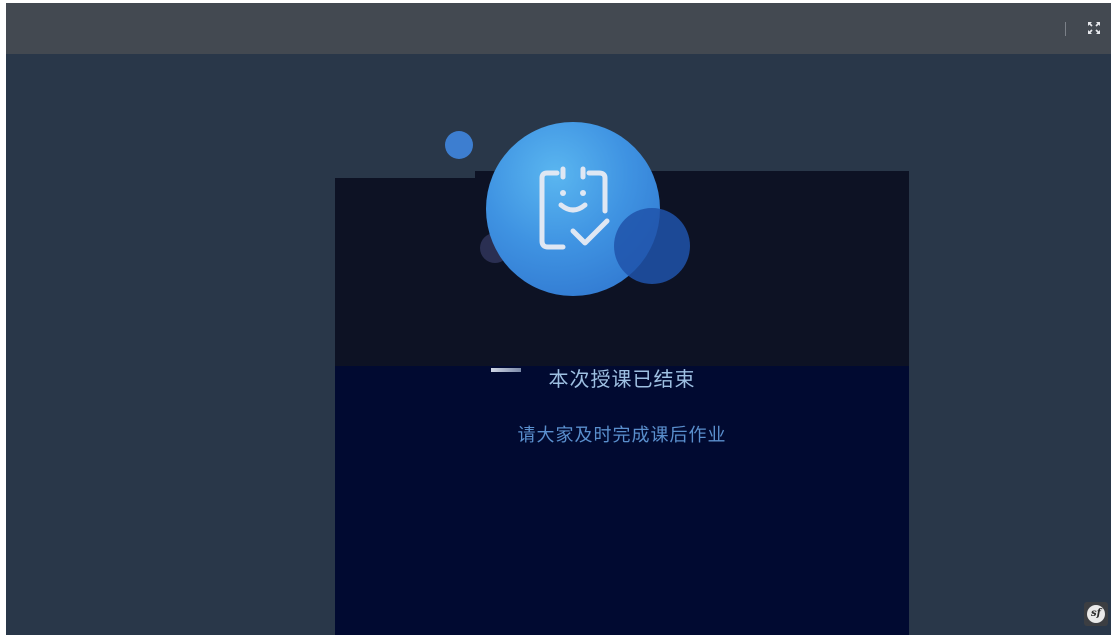 This screenshot has height=635, width=1117. I want to click on clipboard-smile-check-icon, so click(574, 208).